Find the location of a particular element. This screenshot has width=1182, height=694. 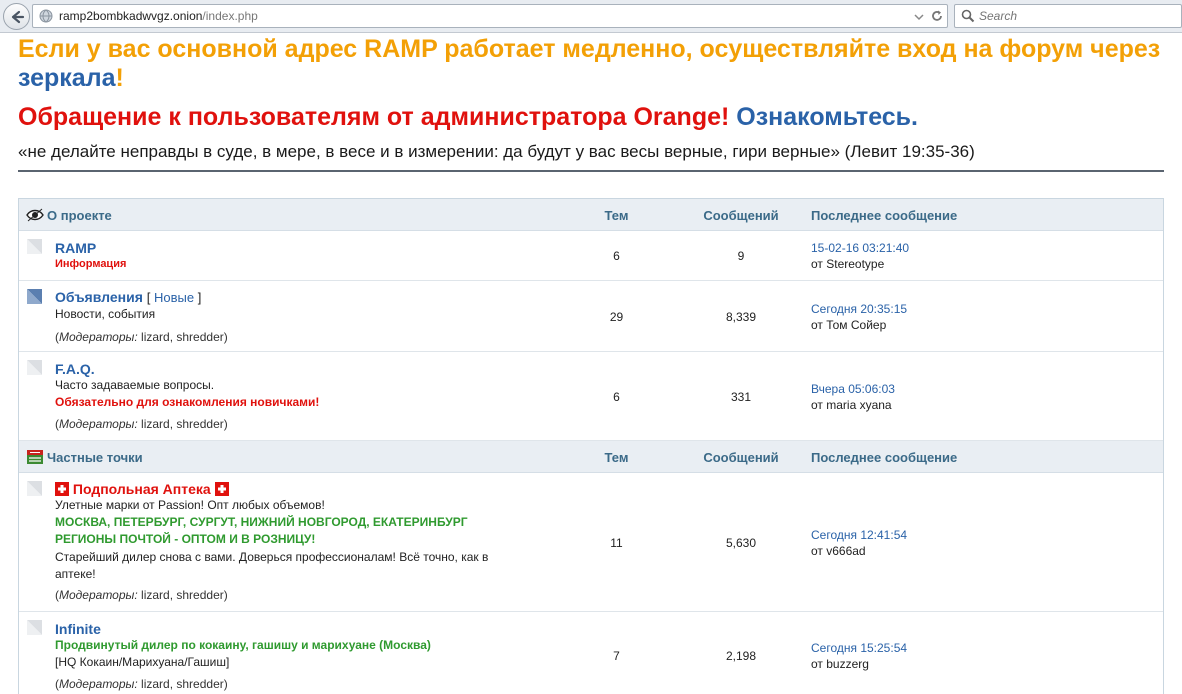

url-text: ramp2bombkadwvgz.onion/index.php is located at coordinates (158, 16).